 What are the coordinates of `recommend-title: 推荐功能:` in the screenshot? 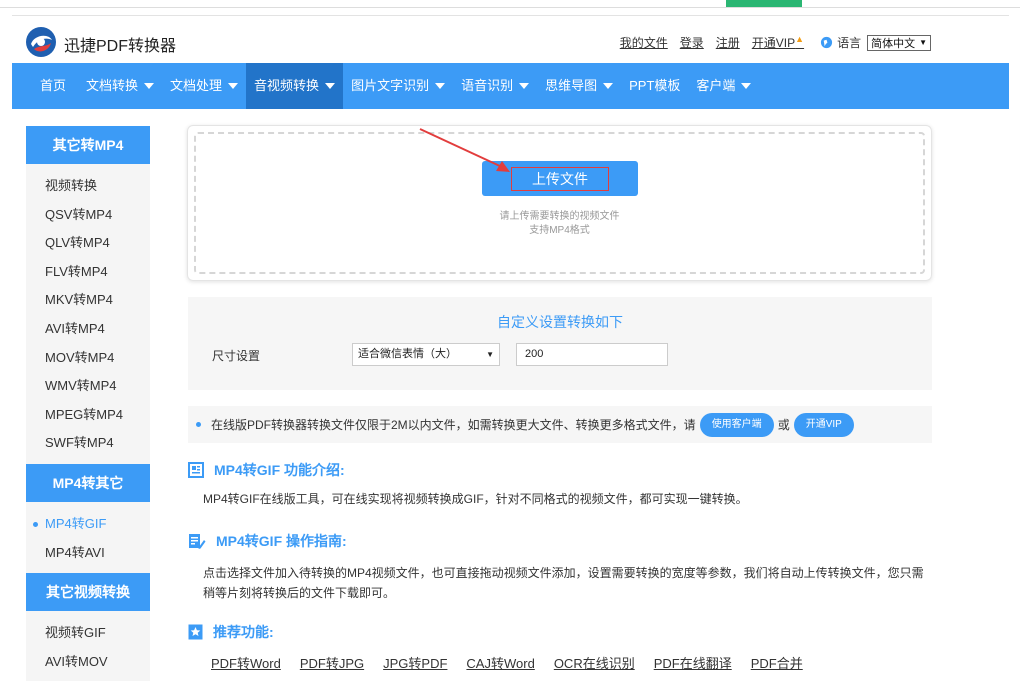 It's located at (243, 632).